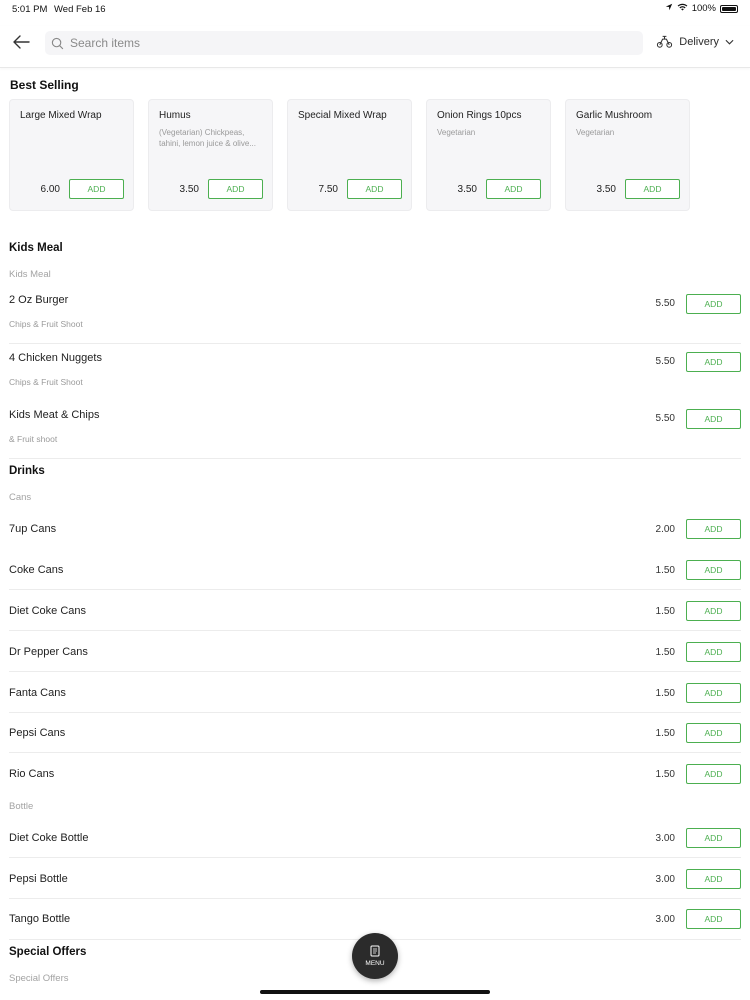  I want to click on wifi-icon, so click(682, 8).